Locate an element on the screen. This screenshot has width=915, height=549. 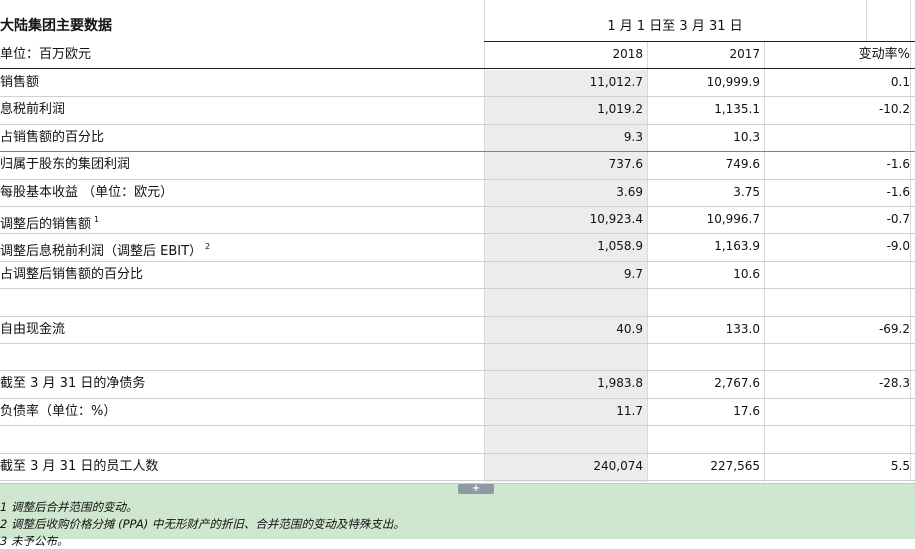
value-2018: 737.6 is located at coordinates (625, 164).